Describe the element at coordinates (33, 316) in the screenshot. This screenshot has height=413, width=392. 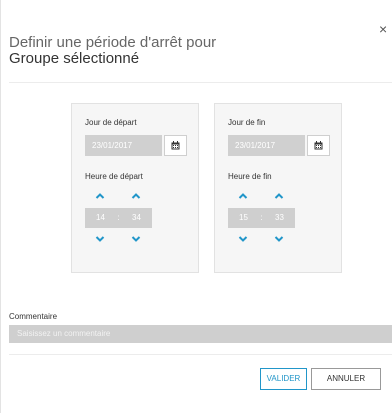
I see `comment-label: Commentaire` at that location.